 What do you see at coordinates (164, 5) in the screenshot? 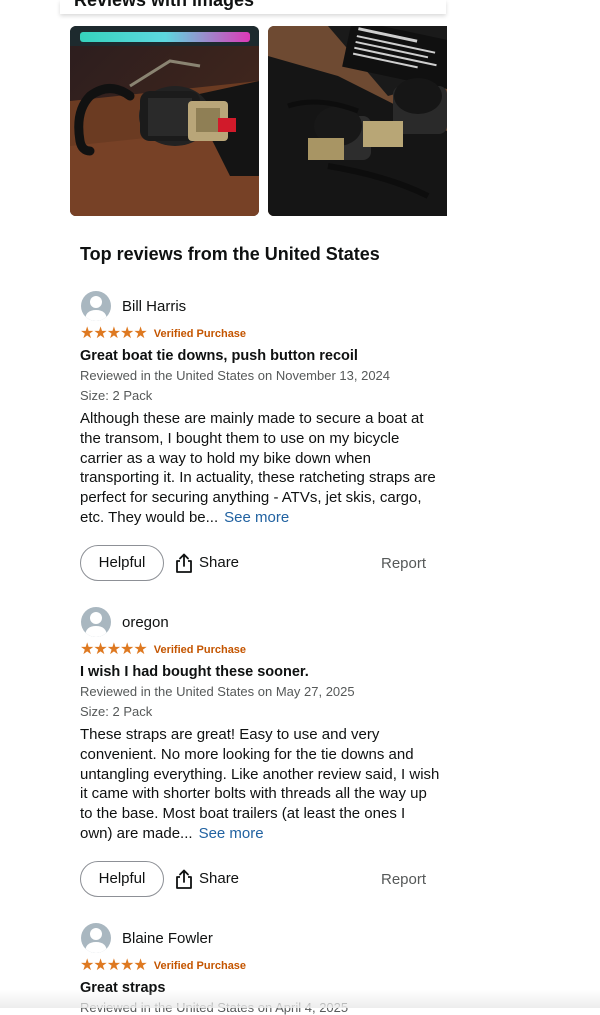
I see `images-section-title: Reviews with images` at bounding box center [164, 5].